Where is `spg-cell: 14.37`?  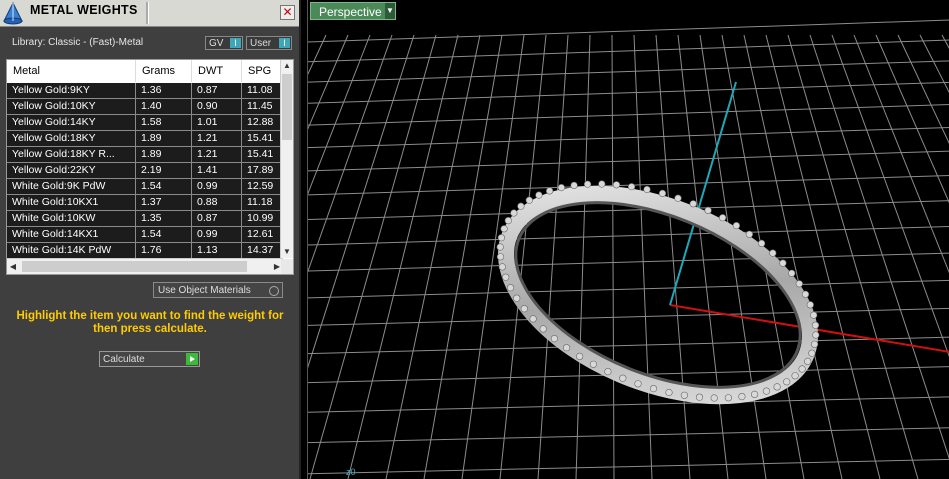 spg-cell: 14.37 is located at coordinates (260, 250).